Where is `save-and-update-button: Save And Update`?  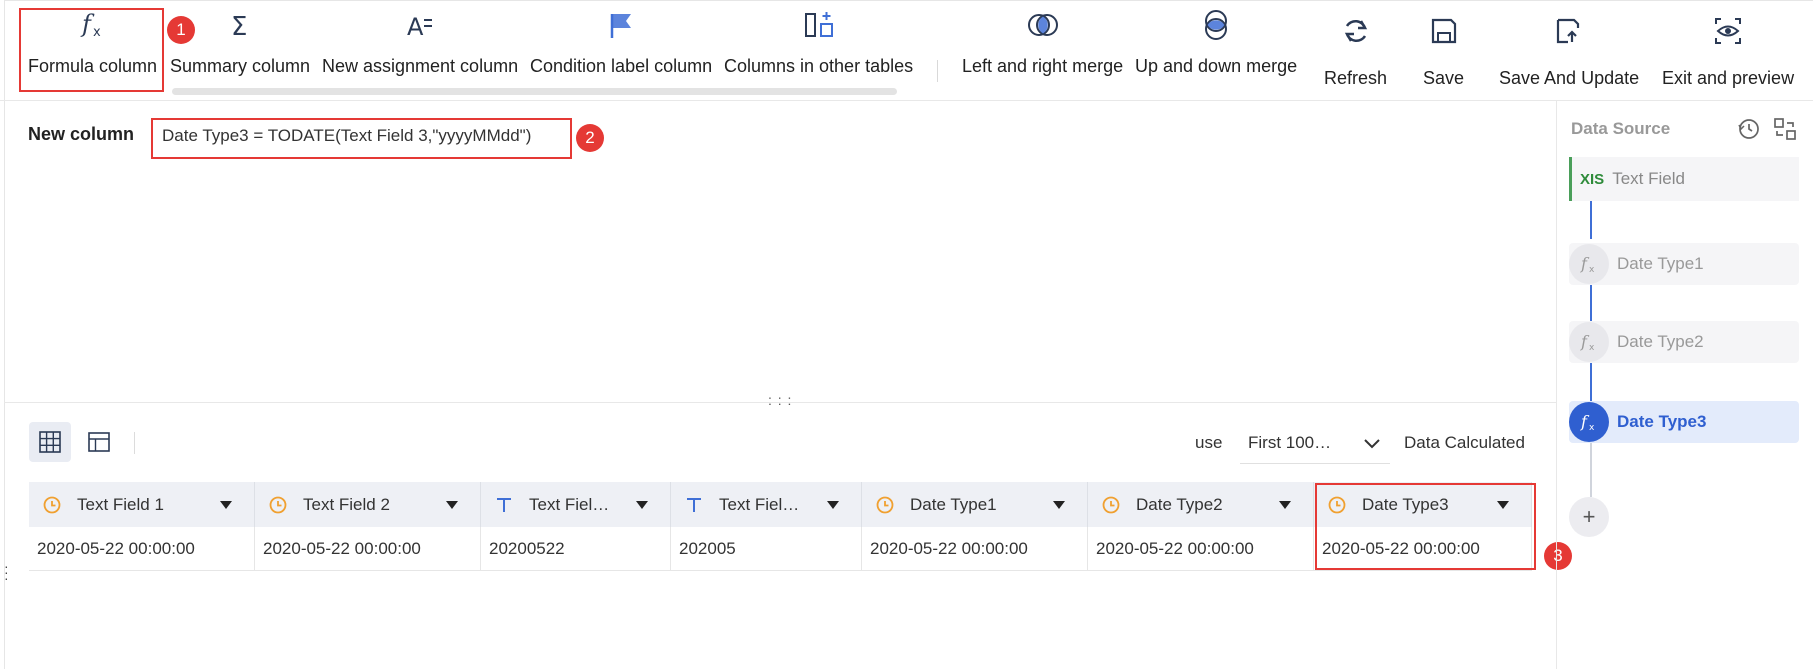 save-and-update-button: Save And Update is located at coordinates (1569, 48).